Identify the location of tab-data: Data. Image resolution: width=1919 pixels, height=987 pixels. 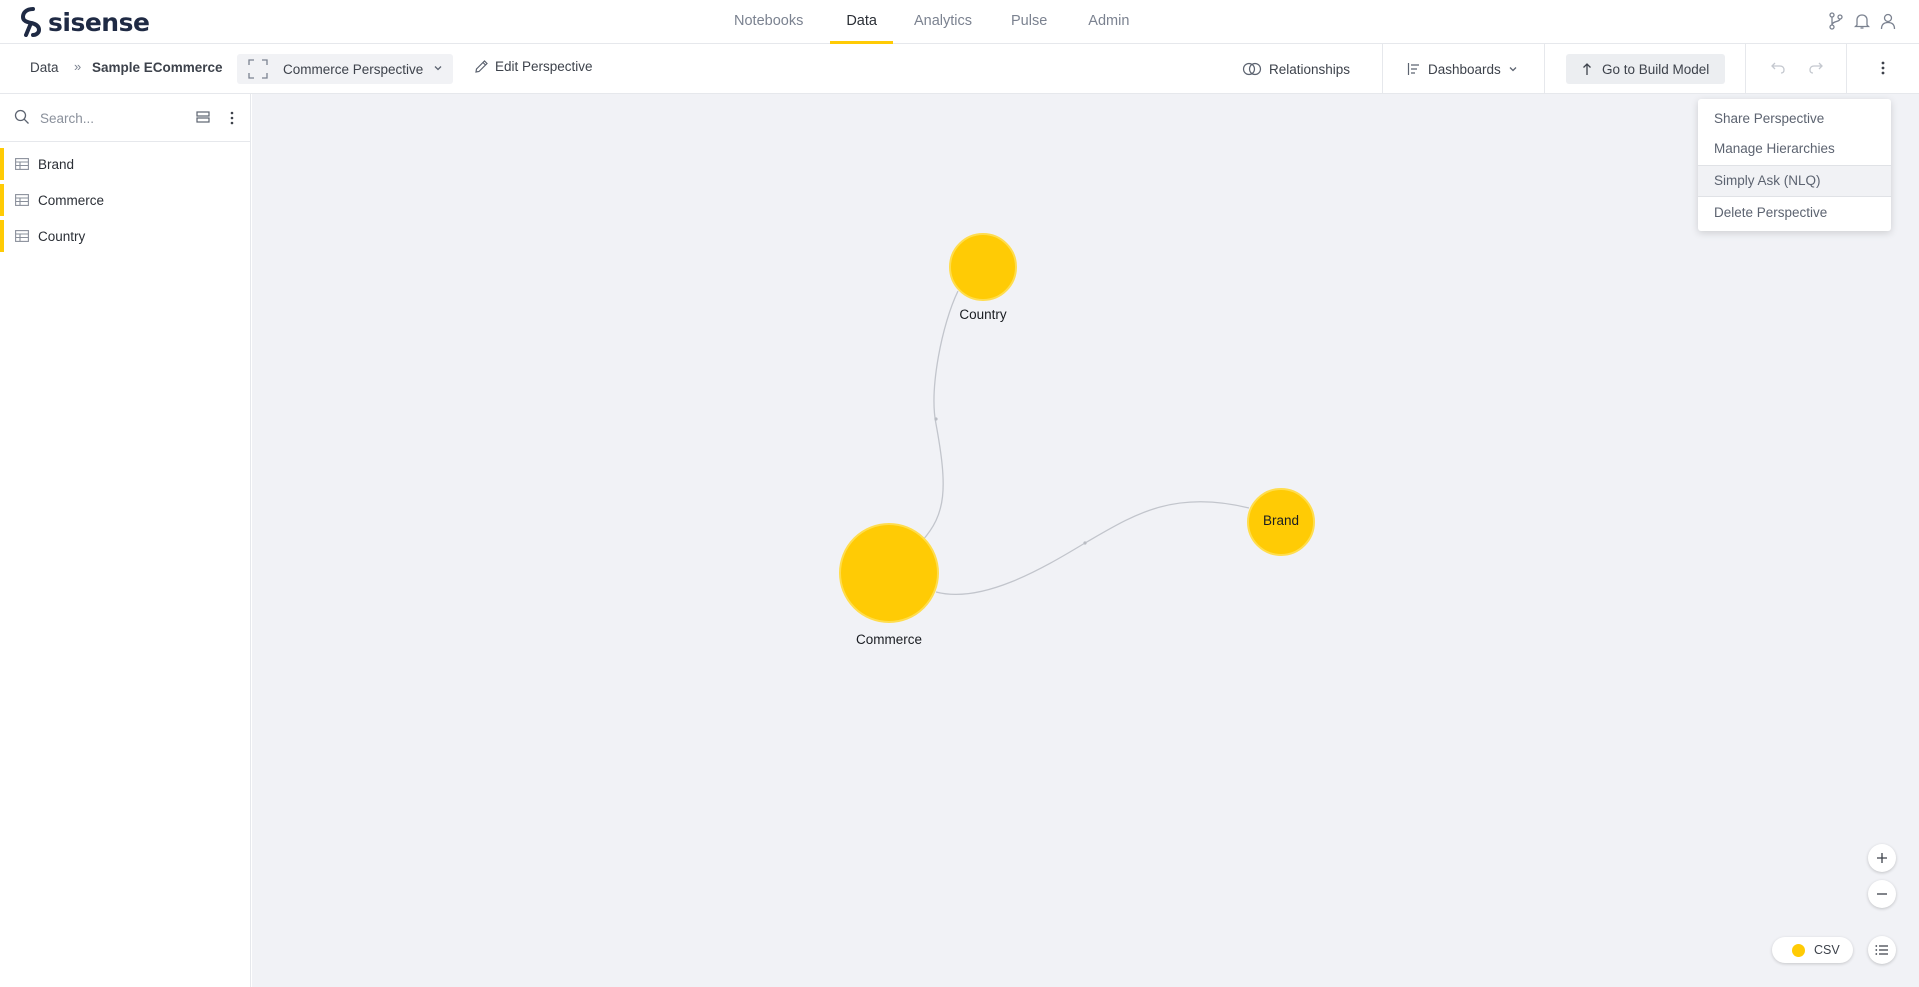
(861, 22).